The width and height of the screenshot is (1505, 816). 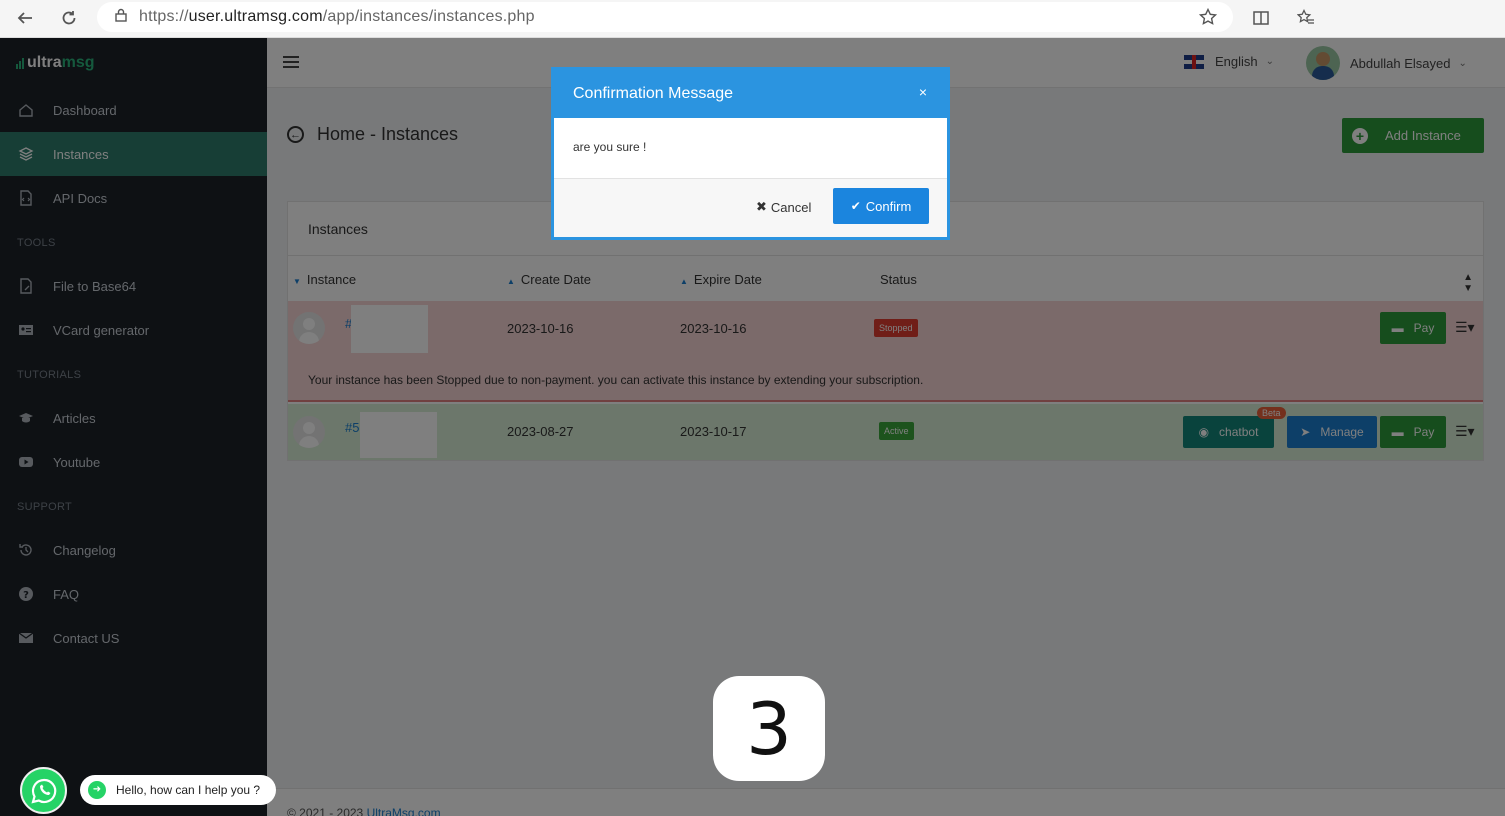 What do you see at coordinates (121, 17) in the screenshot?
I see `lock-icon` at bounding box center [121, 17].